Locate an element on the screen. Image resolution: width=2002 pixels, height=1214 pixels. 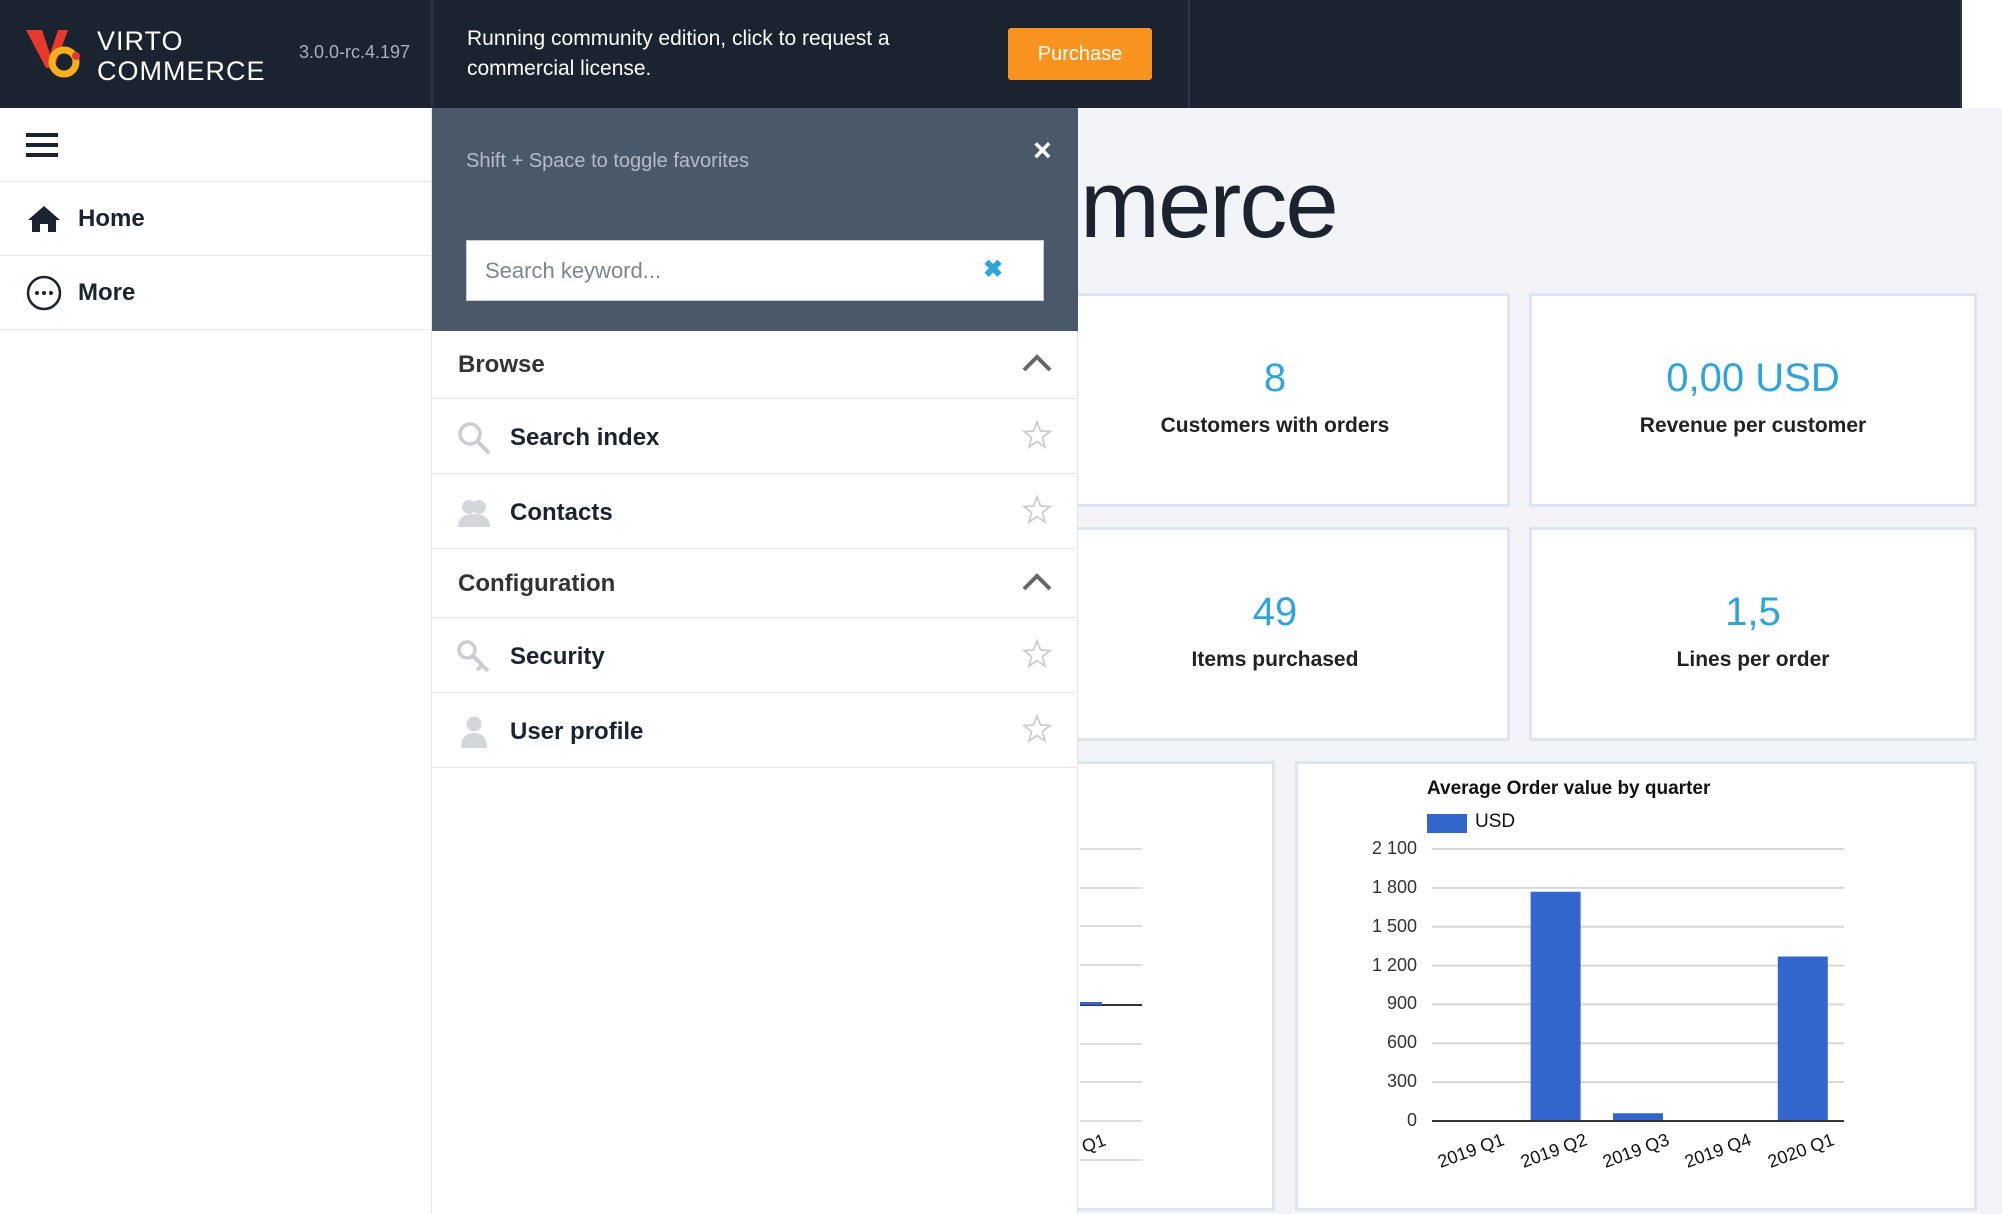
search-icon is located at coordinates (474, 438).